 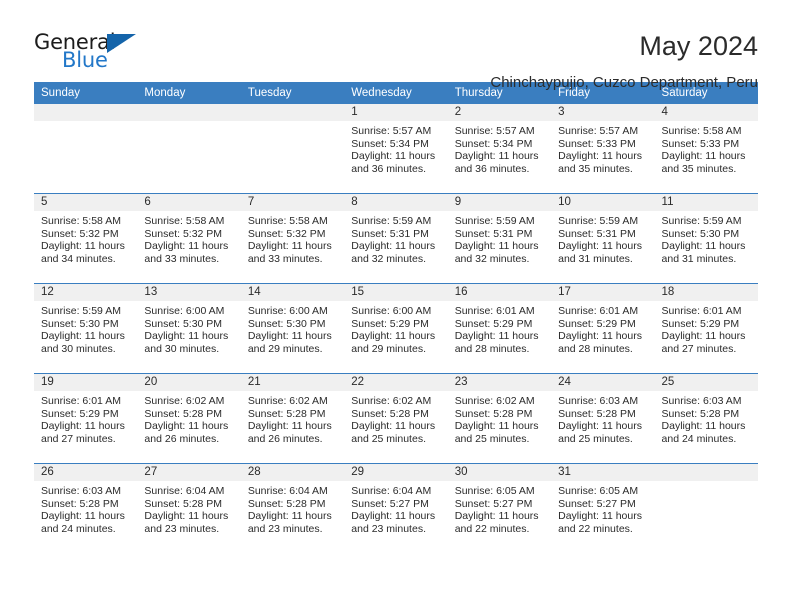 I want to click on sunrise-text: Sunrise: 5:57 AM, so click(x=598, y=131).